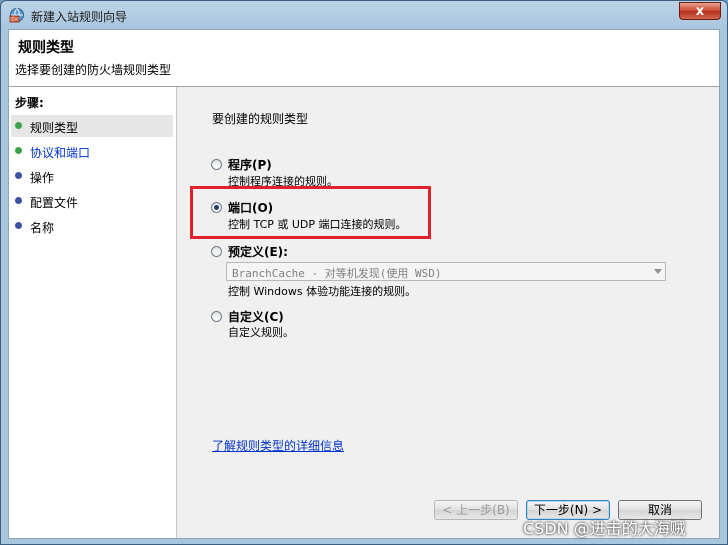 Image resolution: width=728 pixels, height=545 pixels. Describe the element at coordinates (54, 128) in the screenshot. I see `step-label: 规则类型` at that location.